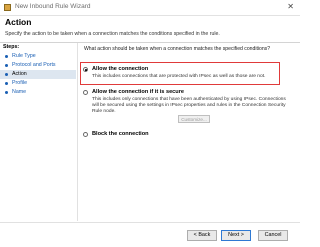  I want to click on radio-block, so click(85, 134).